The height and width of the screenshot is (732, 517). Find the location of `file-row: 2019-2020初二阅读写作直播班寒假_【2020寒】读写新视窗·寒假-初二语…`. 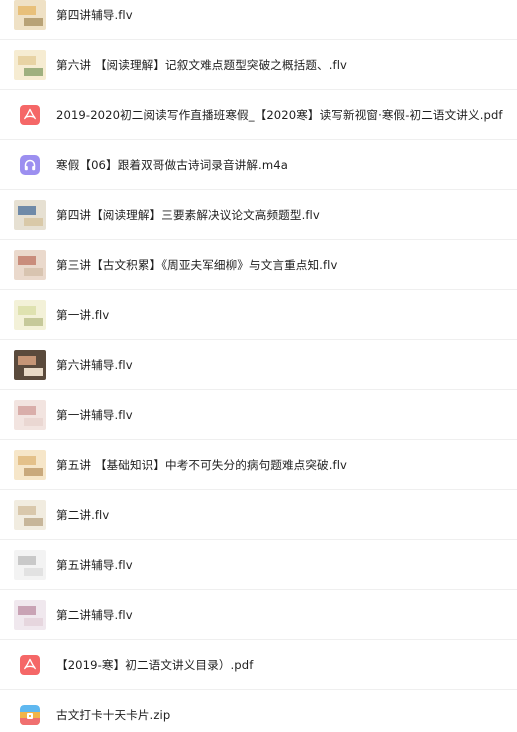

file-row: 2019-2020初二阅读写作直播班寒假_【2020寒】读写新视窗·寒假-初二语… is located at coordinates (258, 115).